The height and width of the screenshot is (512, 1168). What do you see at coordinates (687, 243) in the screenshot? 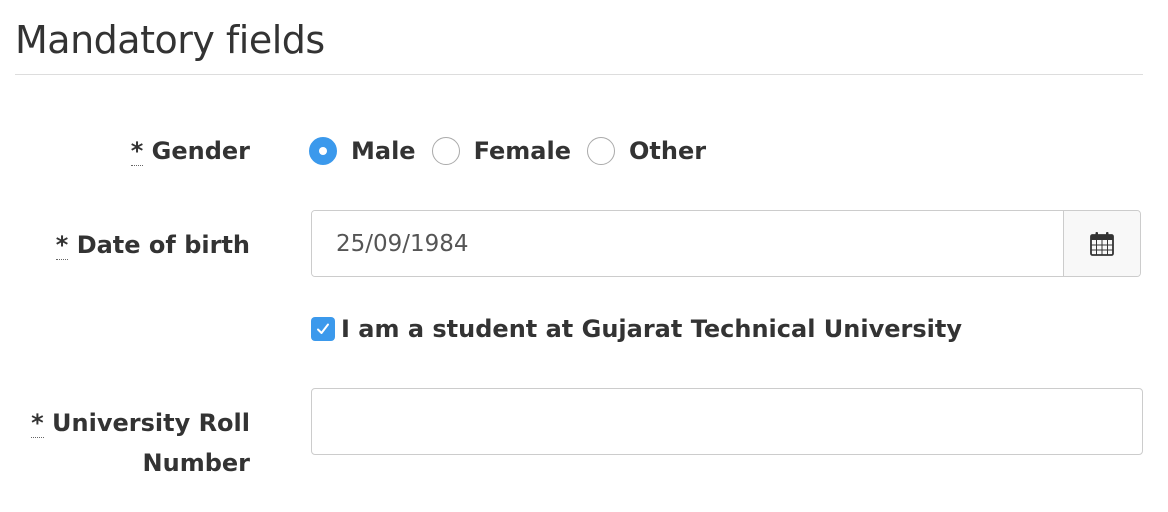
I see `dob-input` at bounding box center [687, 243].